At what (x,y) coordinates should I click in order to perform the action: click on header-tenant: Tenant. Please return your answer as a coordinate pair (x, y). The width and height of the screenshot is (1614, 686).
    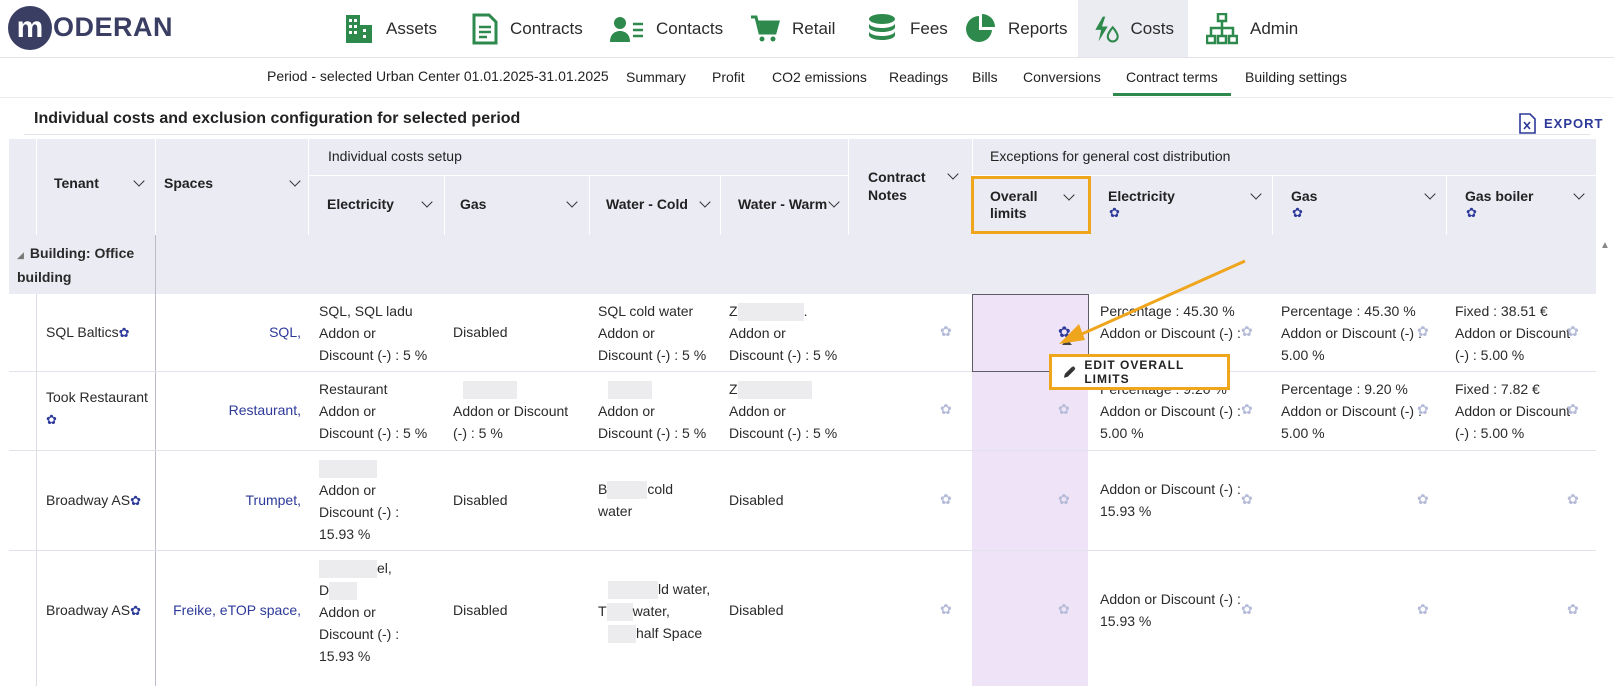
    Looking at the image, I should click on (76, 183).